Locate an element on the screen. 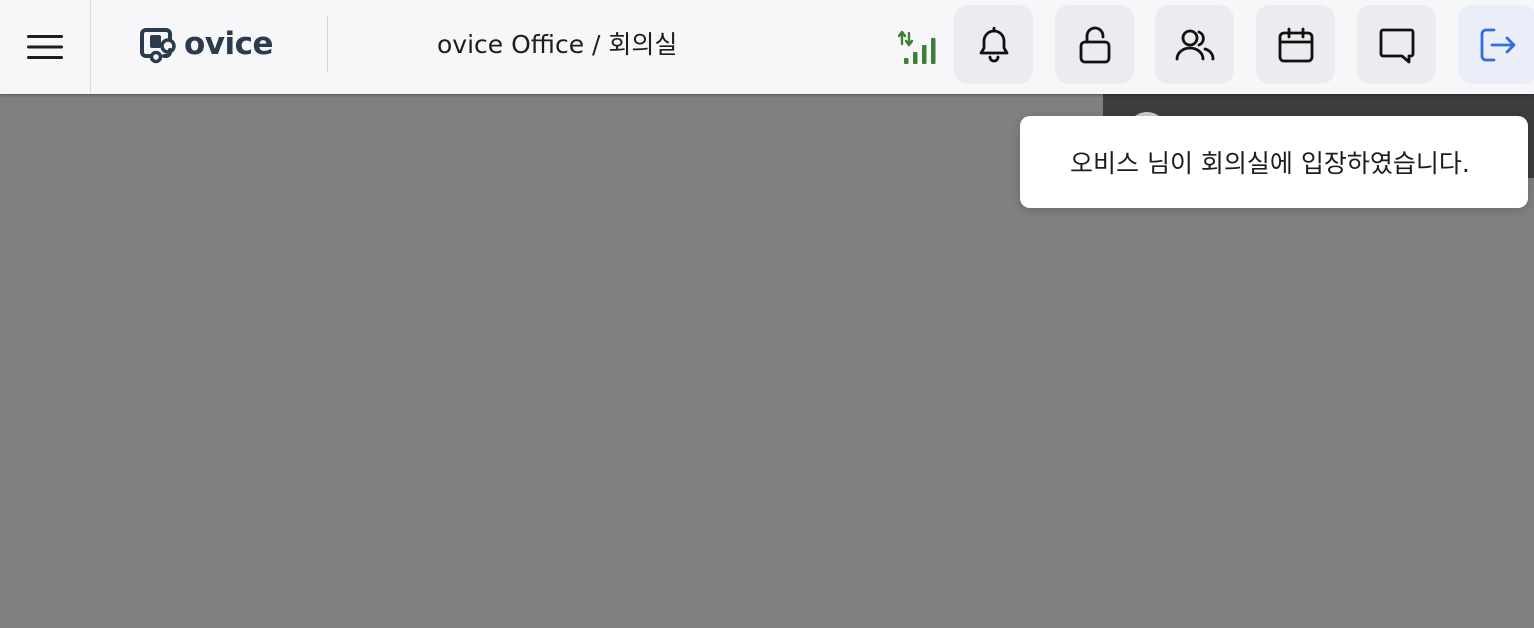  bell-icon is located at coordinates (993, 44).